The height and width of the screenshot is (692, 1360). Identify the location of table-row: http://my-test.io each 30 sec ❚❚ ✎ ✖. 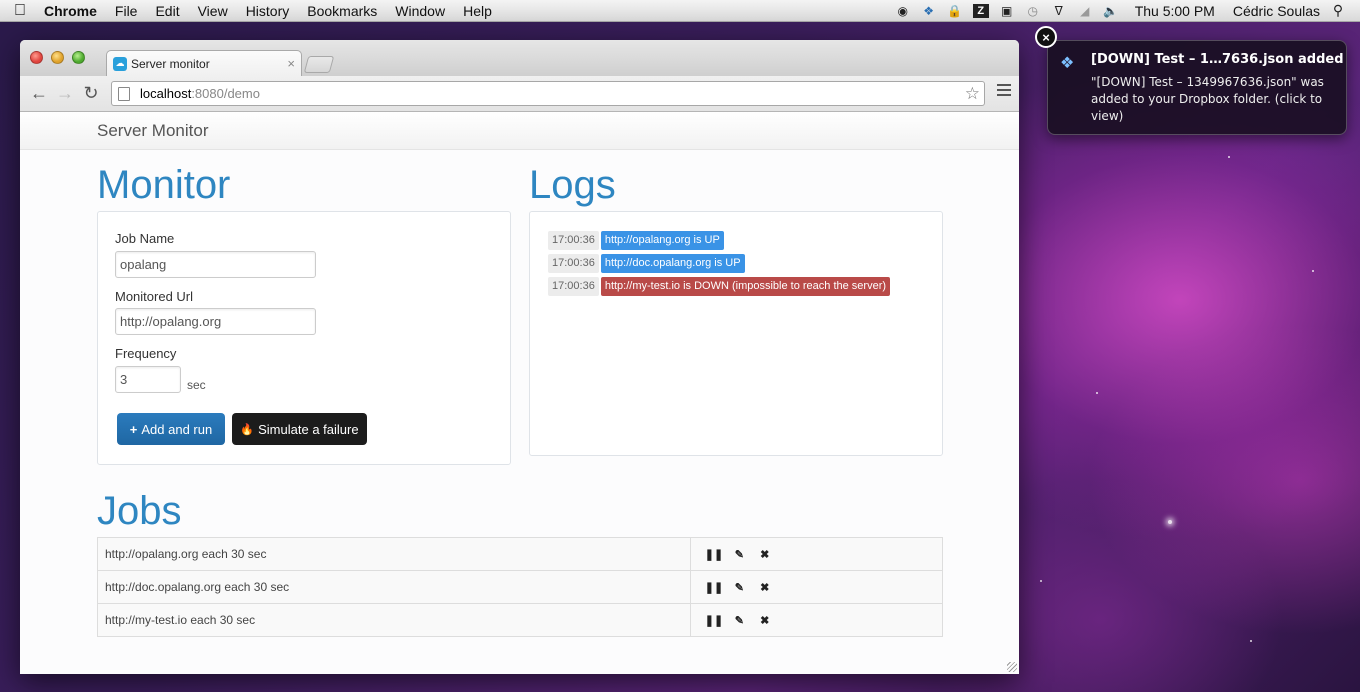
(520, 620).